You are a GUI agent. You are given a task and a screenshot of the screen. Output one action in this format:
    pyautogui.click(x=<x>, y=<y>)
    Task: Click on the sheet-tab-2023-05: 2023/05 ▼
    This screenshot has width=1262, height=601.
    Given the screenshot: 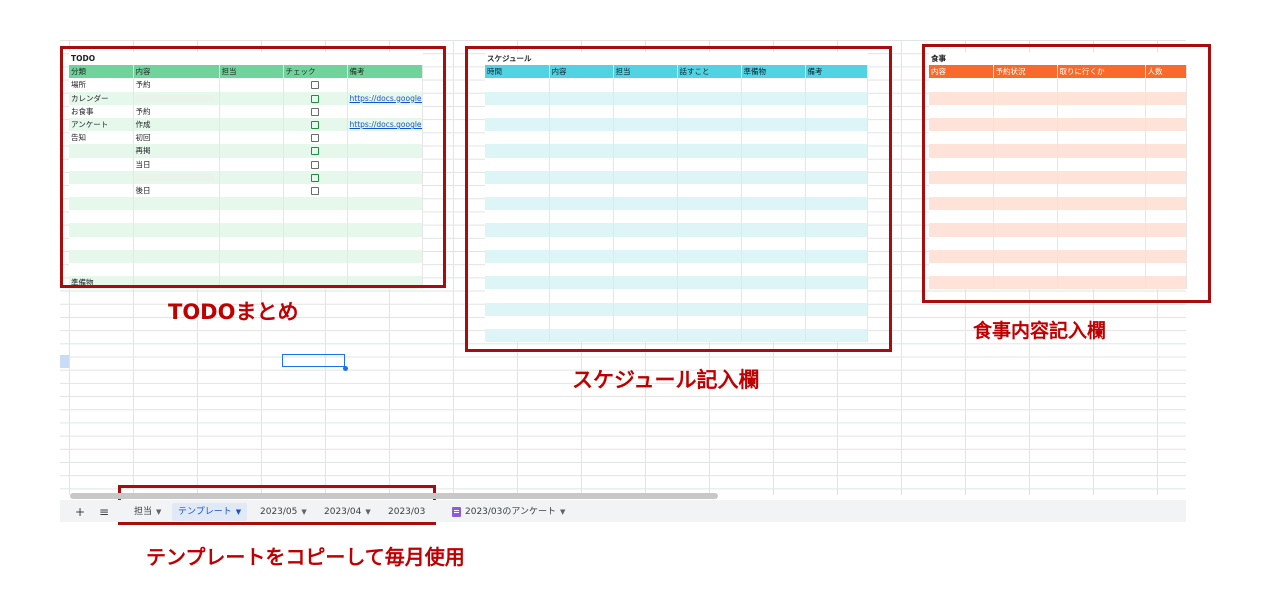 What is the action you would take?
    pyautogui.click(x=283, y=512)
    